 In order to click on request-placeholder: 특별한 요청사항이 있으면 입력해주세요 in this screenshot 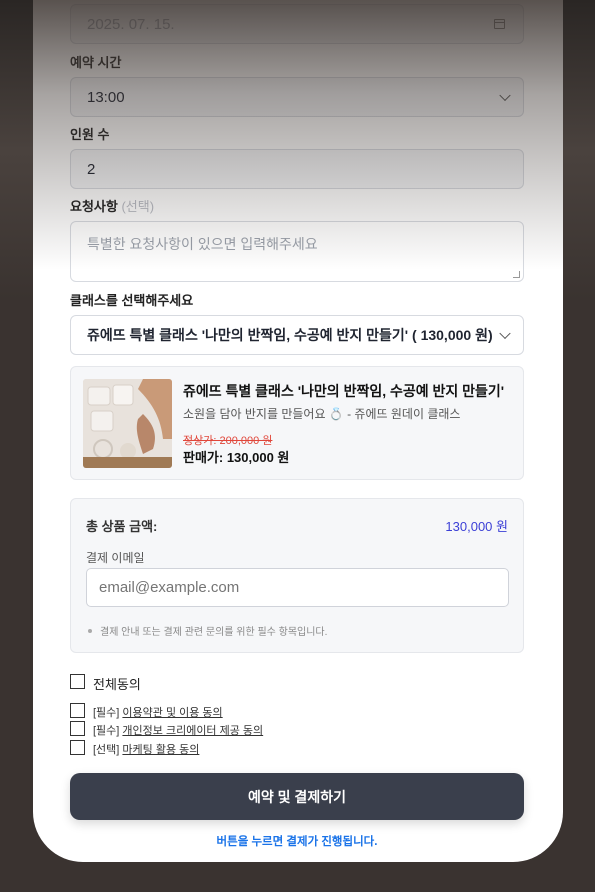, I will do `click(202, 244)`.